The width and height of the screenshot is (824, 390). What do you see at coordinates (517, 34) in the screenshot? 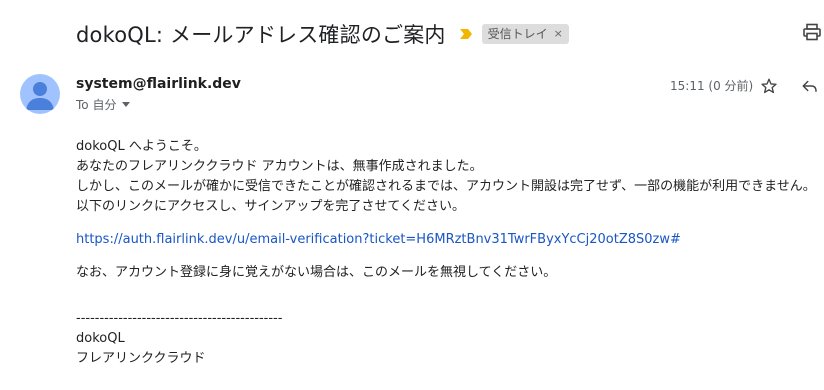
I see `label-chip-text: 受信トレイ` at bounding box center [517, 34].